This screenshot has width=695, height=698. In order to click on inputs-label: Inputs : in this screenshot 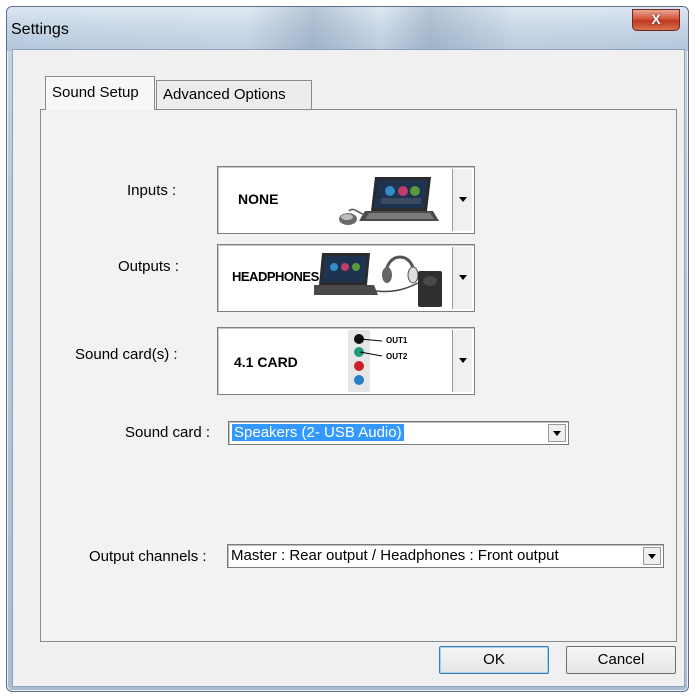, I will do `click(152, 190)`.